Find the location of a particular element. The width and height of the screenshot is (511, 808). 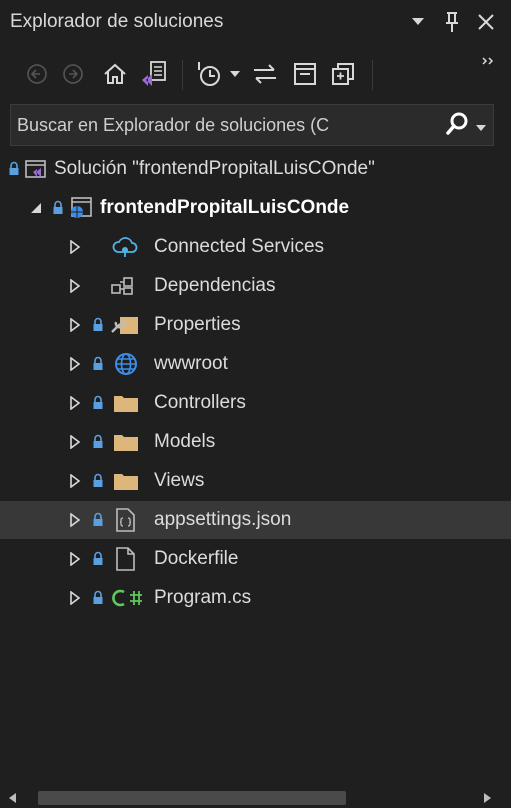

project-label: frontendPropitalLuisCOnde is located at coordinates (225, 207).